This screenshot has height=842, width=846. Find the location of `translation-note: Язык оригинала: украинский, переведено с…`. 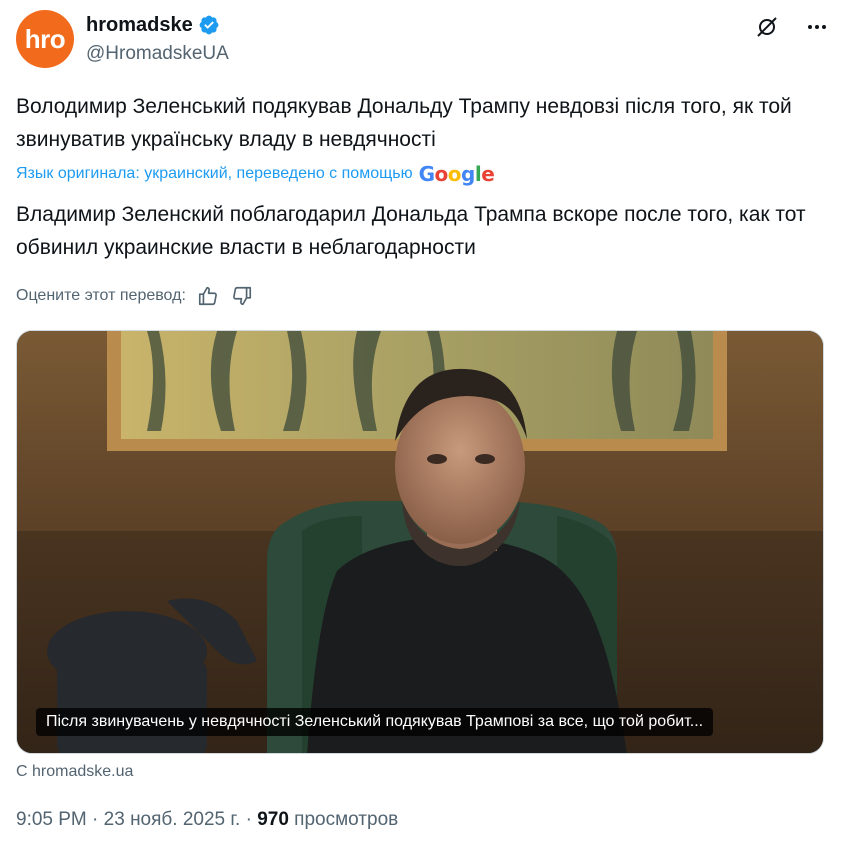

translation-note: Язык оригинала: украинский, переведено с… is located at coordinates (255, 174).